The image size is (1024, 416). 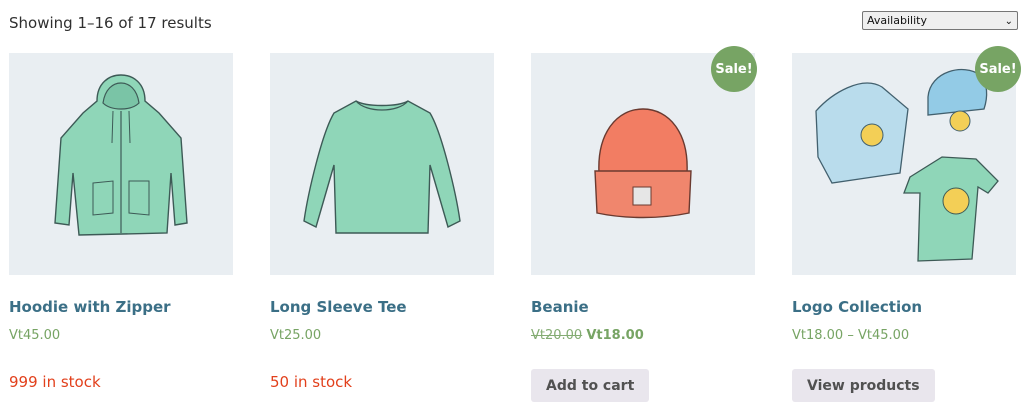 What do you see at coordinates (863, 385) in the screenshot?
I see `view-products-button: View products` at bounding box center [863, 385].